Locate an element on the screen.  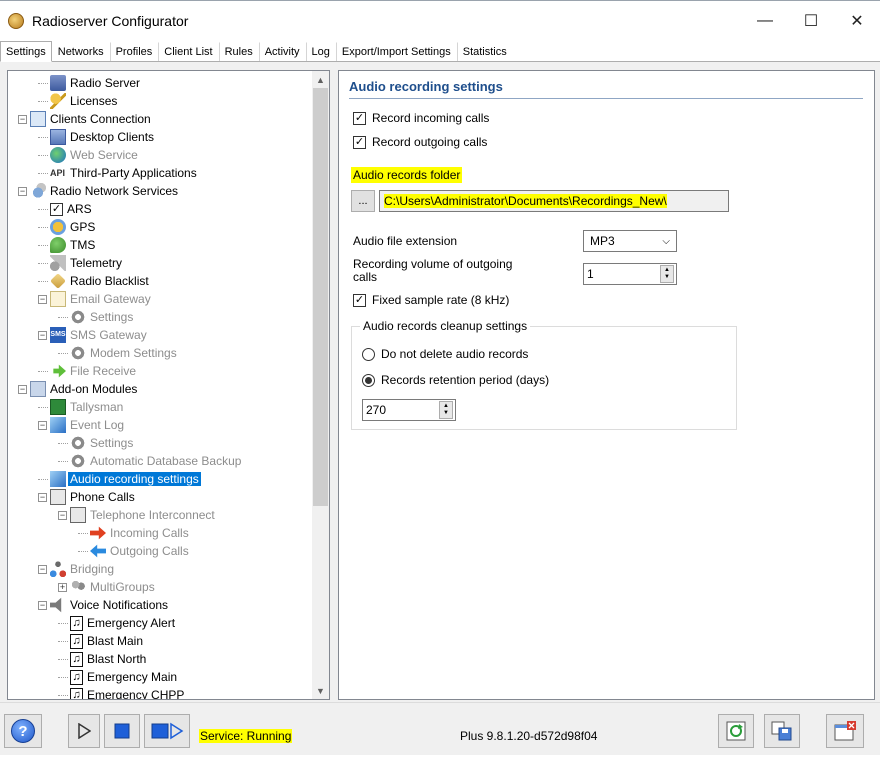
scroll-up-icon: ▲ is located at coordinates (320, 79).